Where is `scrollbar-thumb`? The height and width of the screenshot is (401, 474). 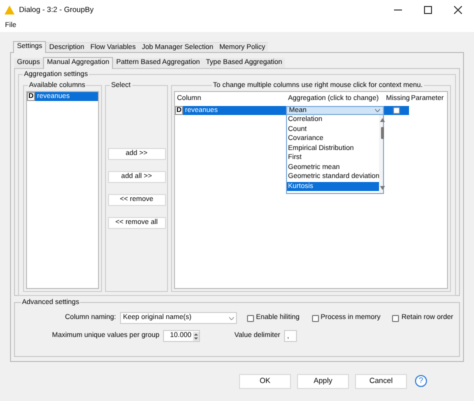
scrollbar-thumb is located at coordinates (382, 133).